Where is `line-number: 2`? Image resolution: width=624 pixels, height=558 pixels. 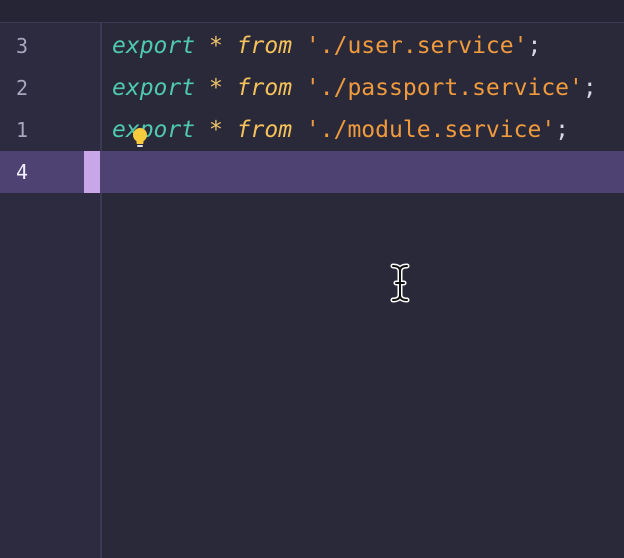 line-number: 2 is located at coordinates (21, 88).